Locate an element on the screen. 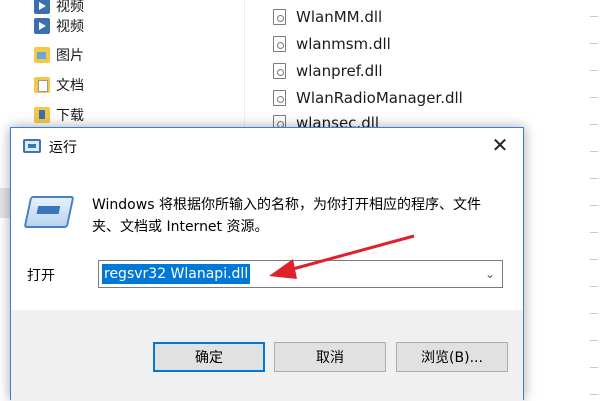  dialog-titlebar: 运行 ✕ is located at coordinates (267, 146).